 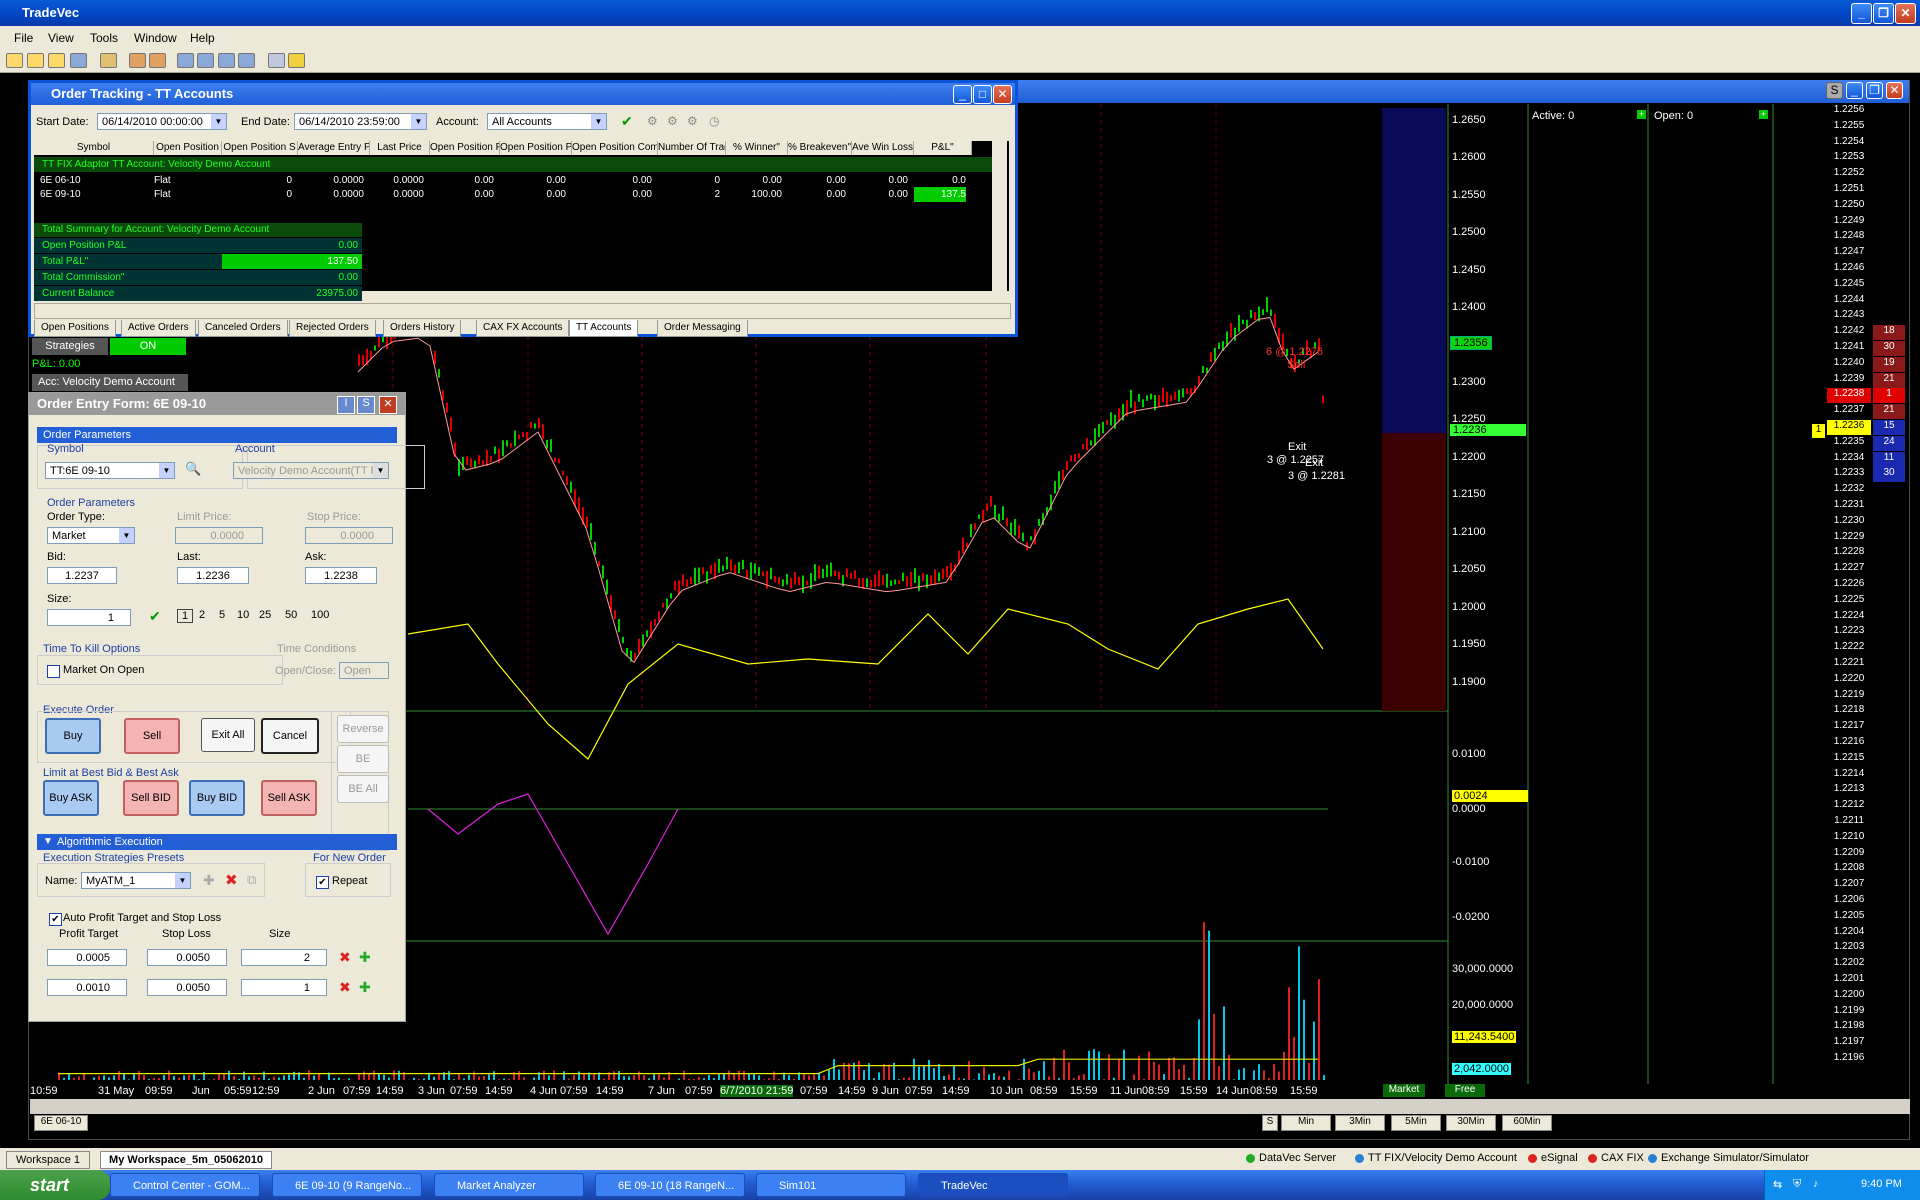 What do you see at coordinates (1849, 427) in the screenshot?
I see `ladder-price: 1.2236` at bounding box center [1849, 427].